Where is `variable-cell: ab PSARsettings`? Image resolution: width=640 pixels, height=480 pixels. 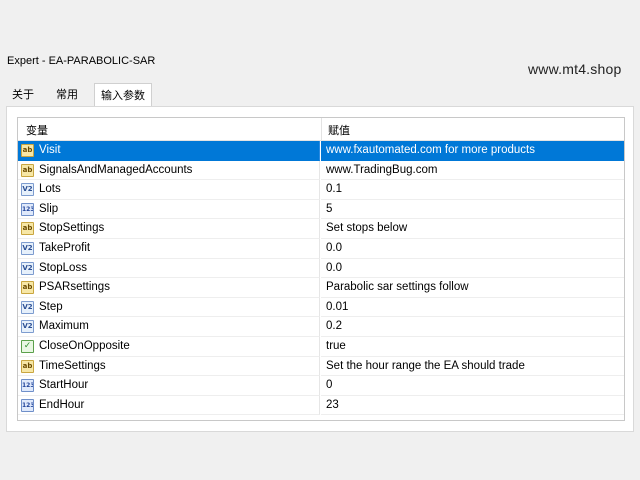
variable-cell: ab PSARsettings is located at coordinates (169, 288).